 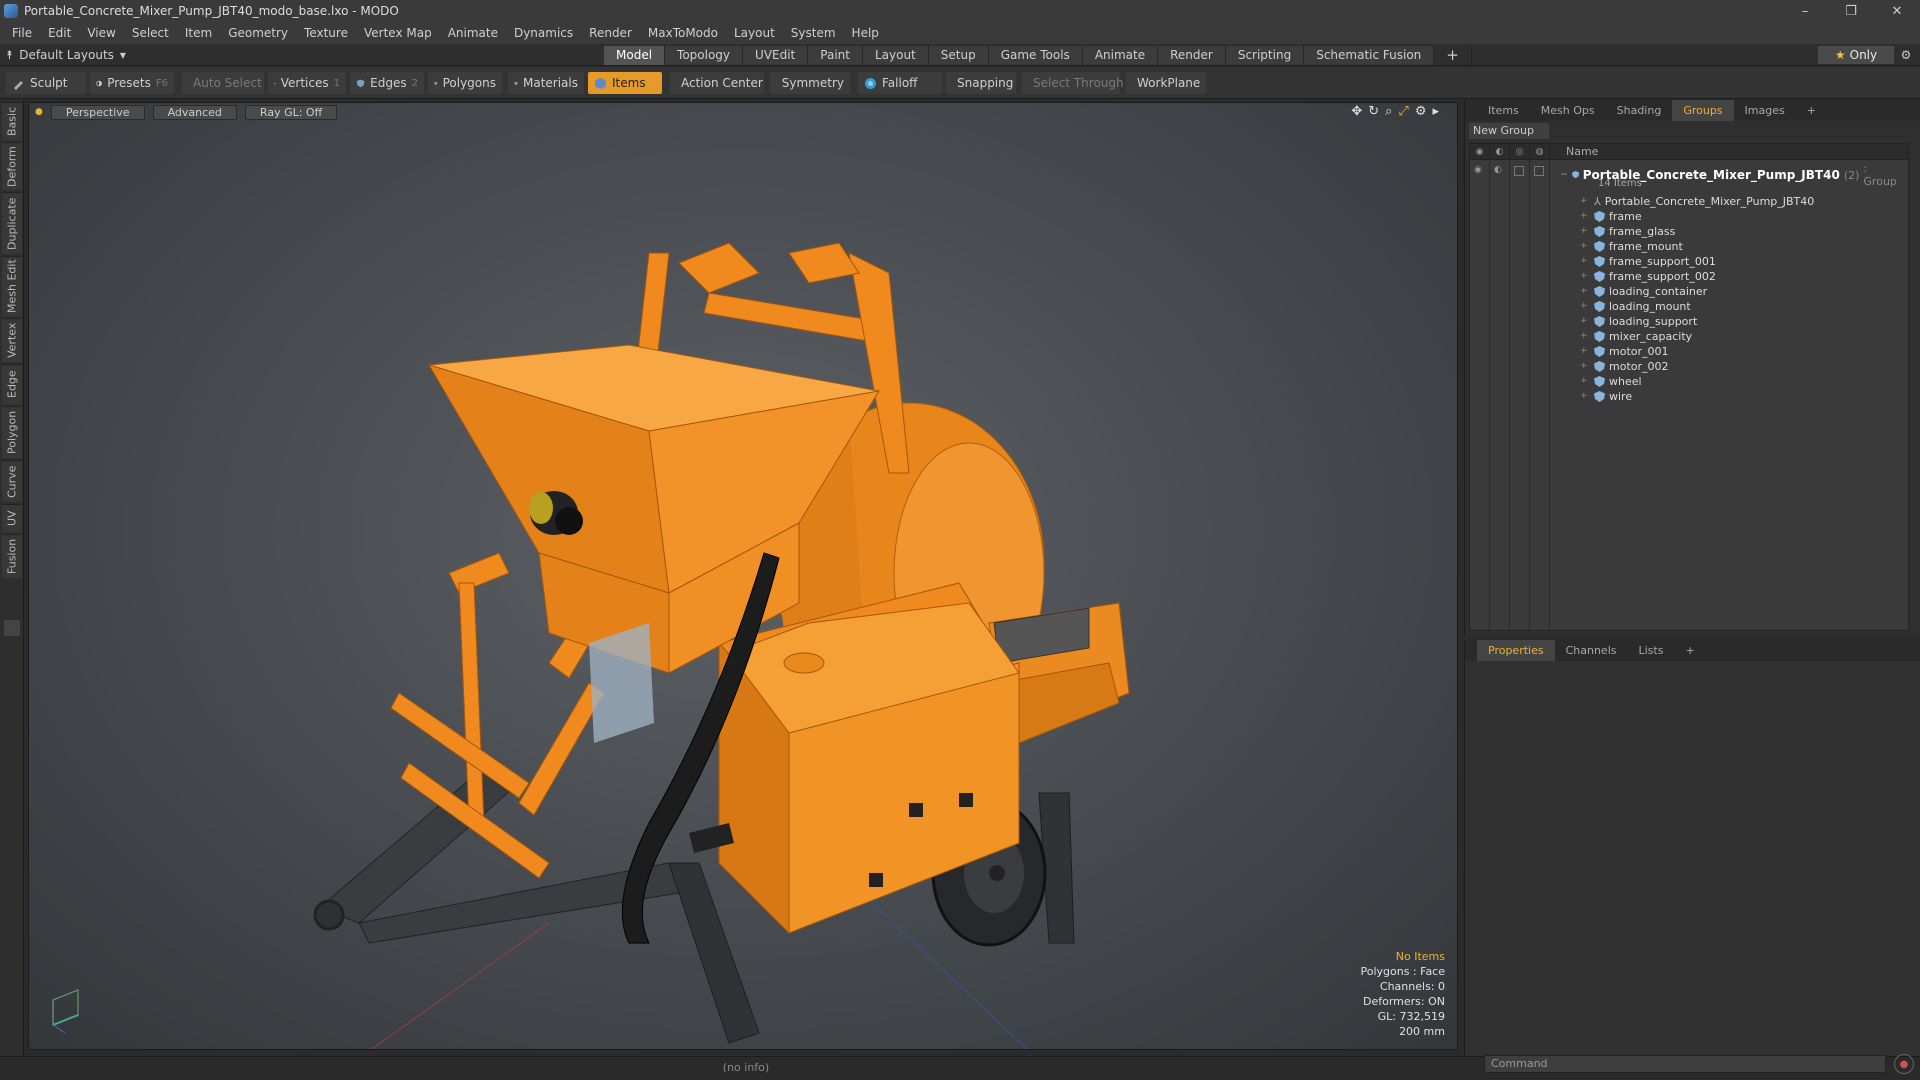 What do you see at coordinates (12, 481) in the screenshot?
I see `vtab-curve: Curve` at bounding box center [12, 481].